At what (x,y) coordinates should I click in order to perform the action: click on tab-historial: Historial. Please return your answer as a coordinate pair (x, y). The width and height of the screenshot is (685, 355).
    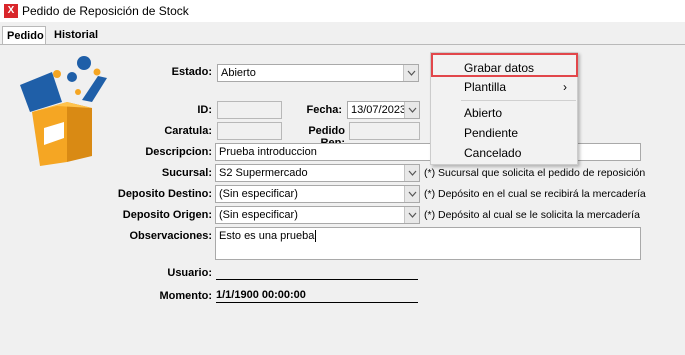
    Looking at the image, I should click on (75, 35).